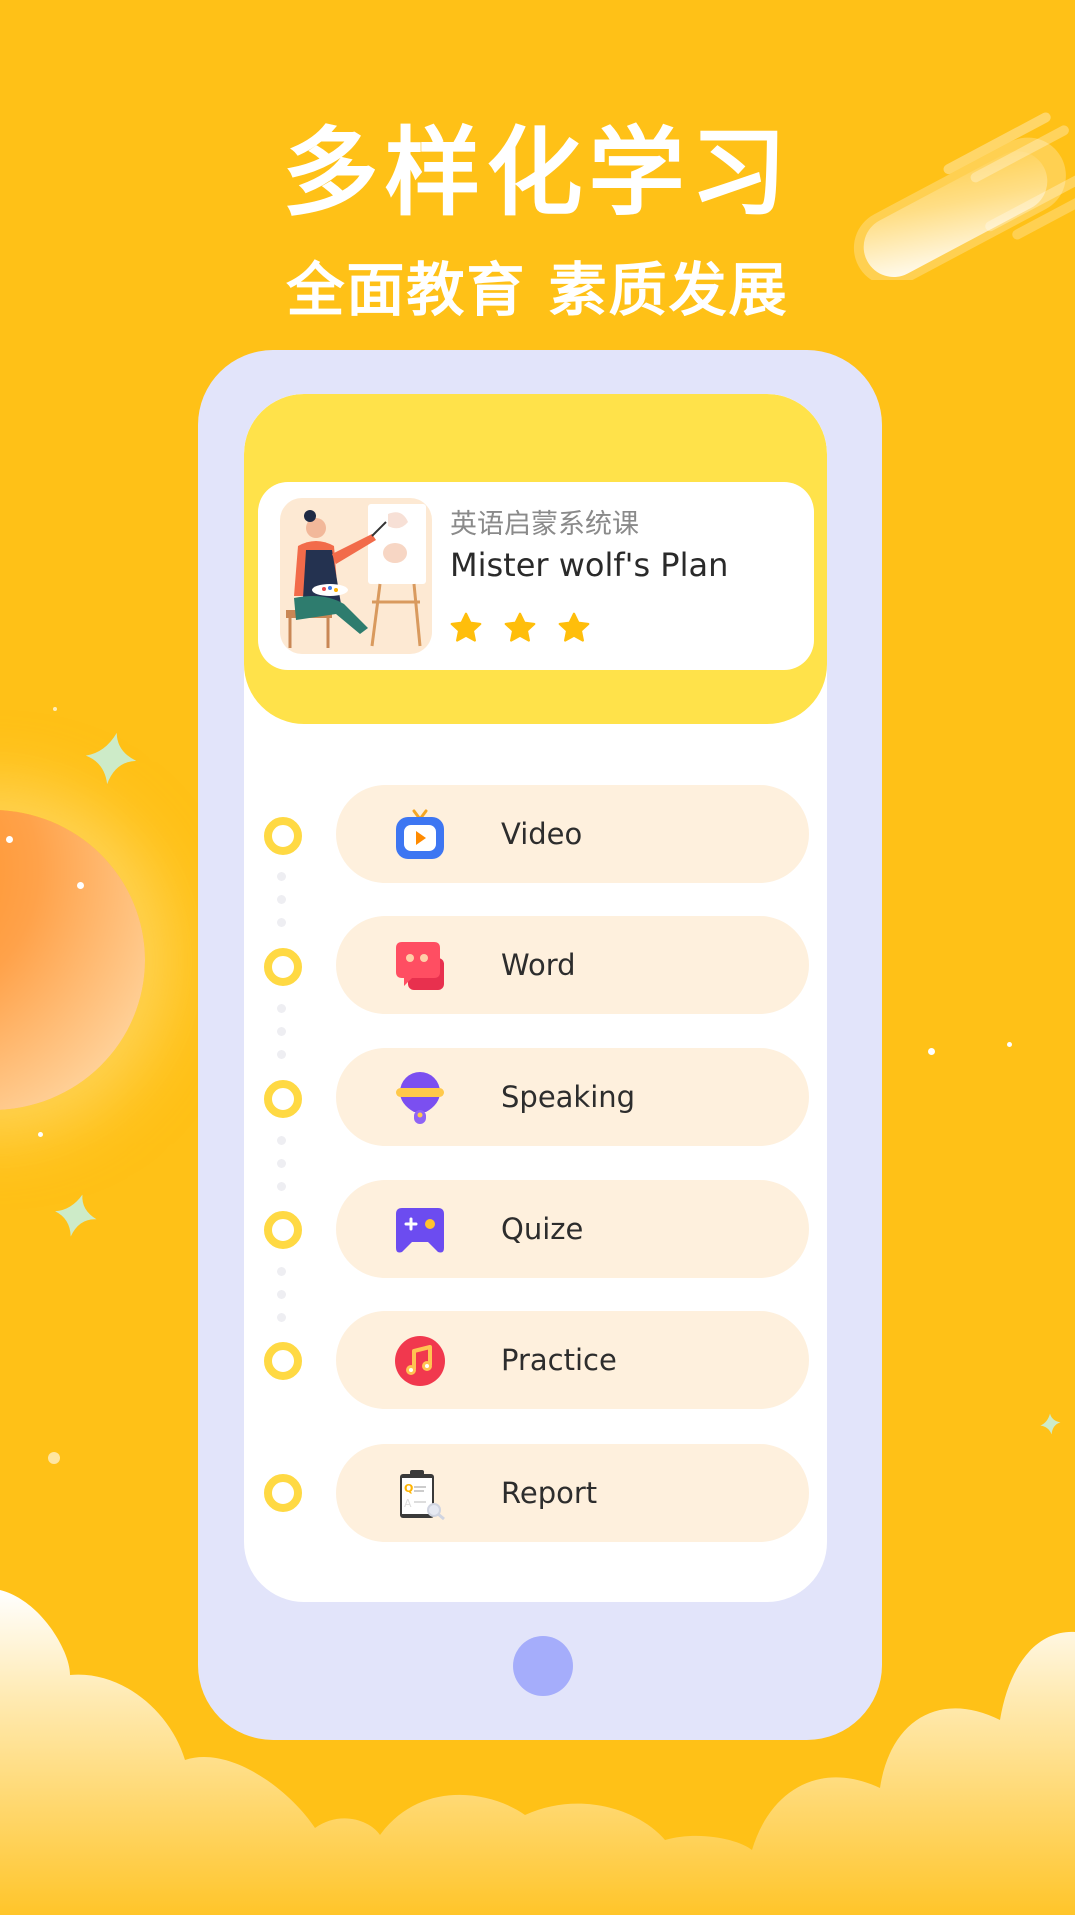  I want to click on menu-item-label: Video, so click(542, 834).